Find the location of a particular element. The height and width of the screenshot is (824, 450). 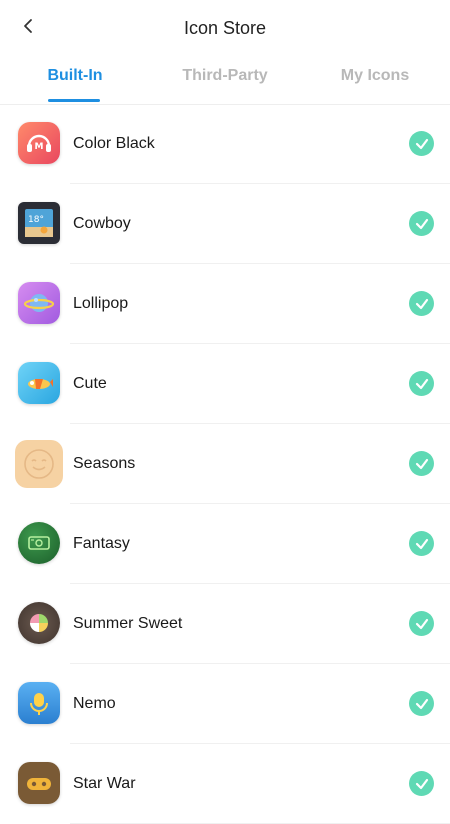

airplane-icon is located at coordinates (39, 383).